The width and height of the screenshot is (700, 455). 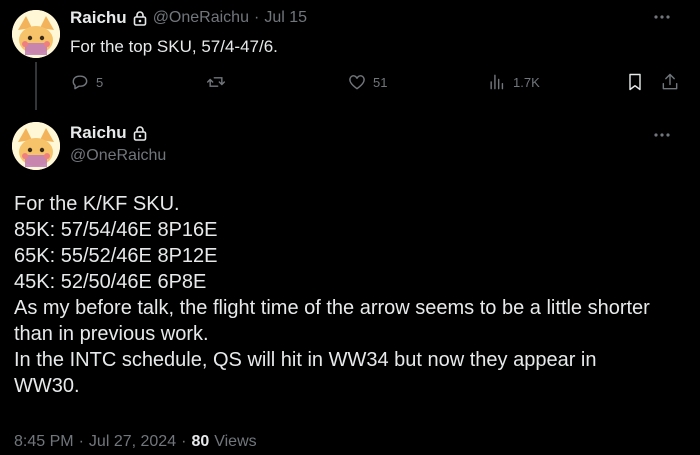 I want to click on tweet-line: than in previous work., so click(x=111, y=334).